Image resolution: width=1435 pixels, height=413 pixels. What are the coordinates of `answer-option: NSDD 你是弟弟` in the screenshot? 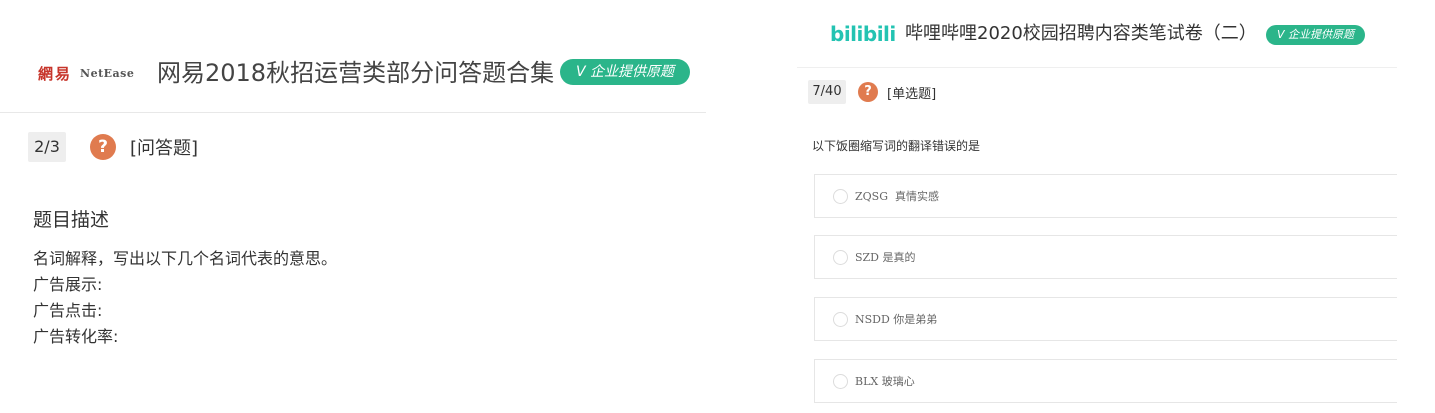 It's located at (1105, 319).